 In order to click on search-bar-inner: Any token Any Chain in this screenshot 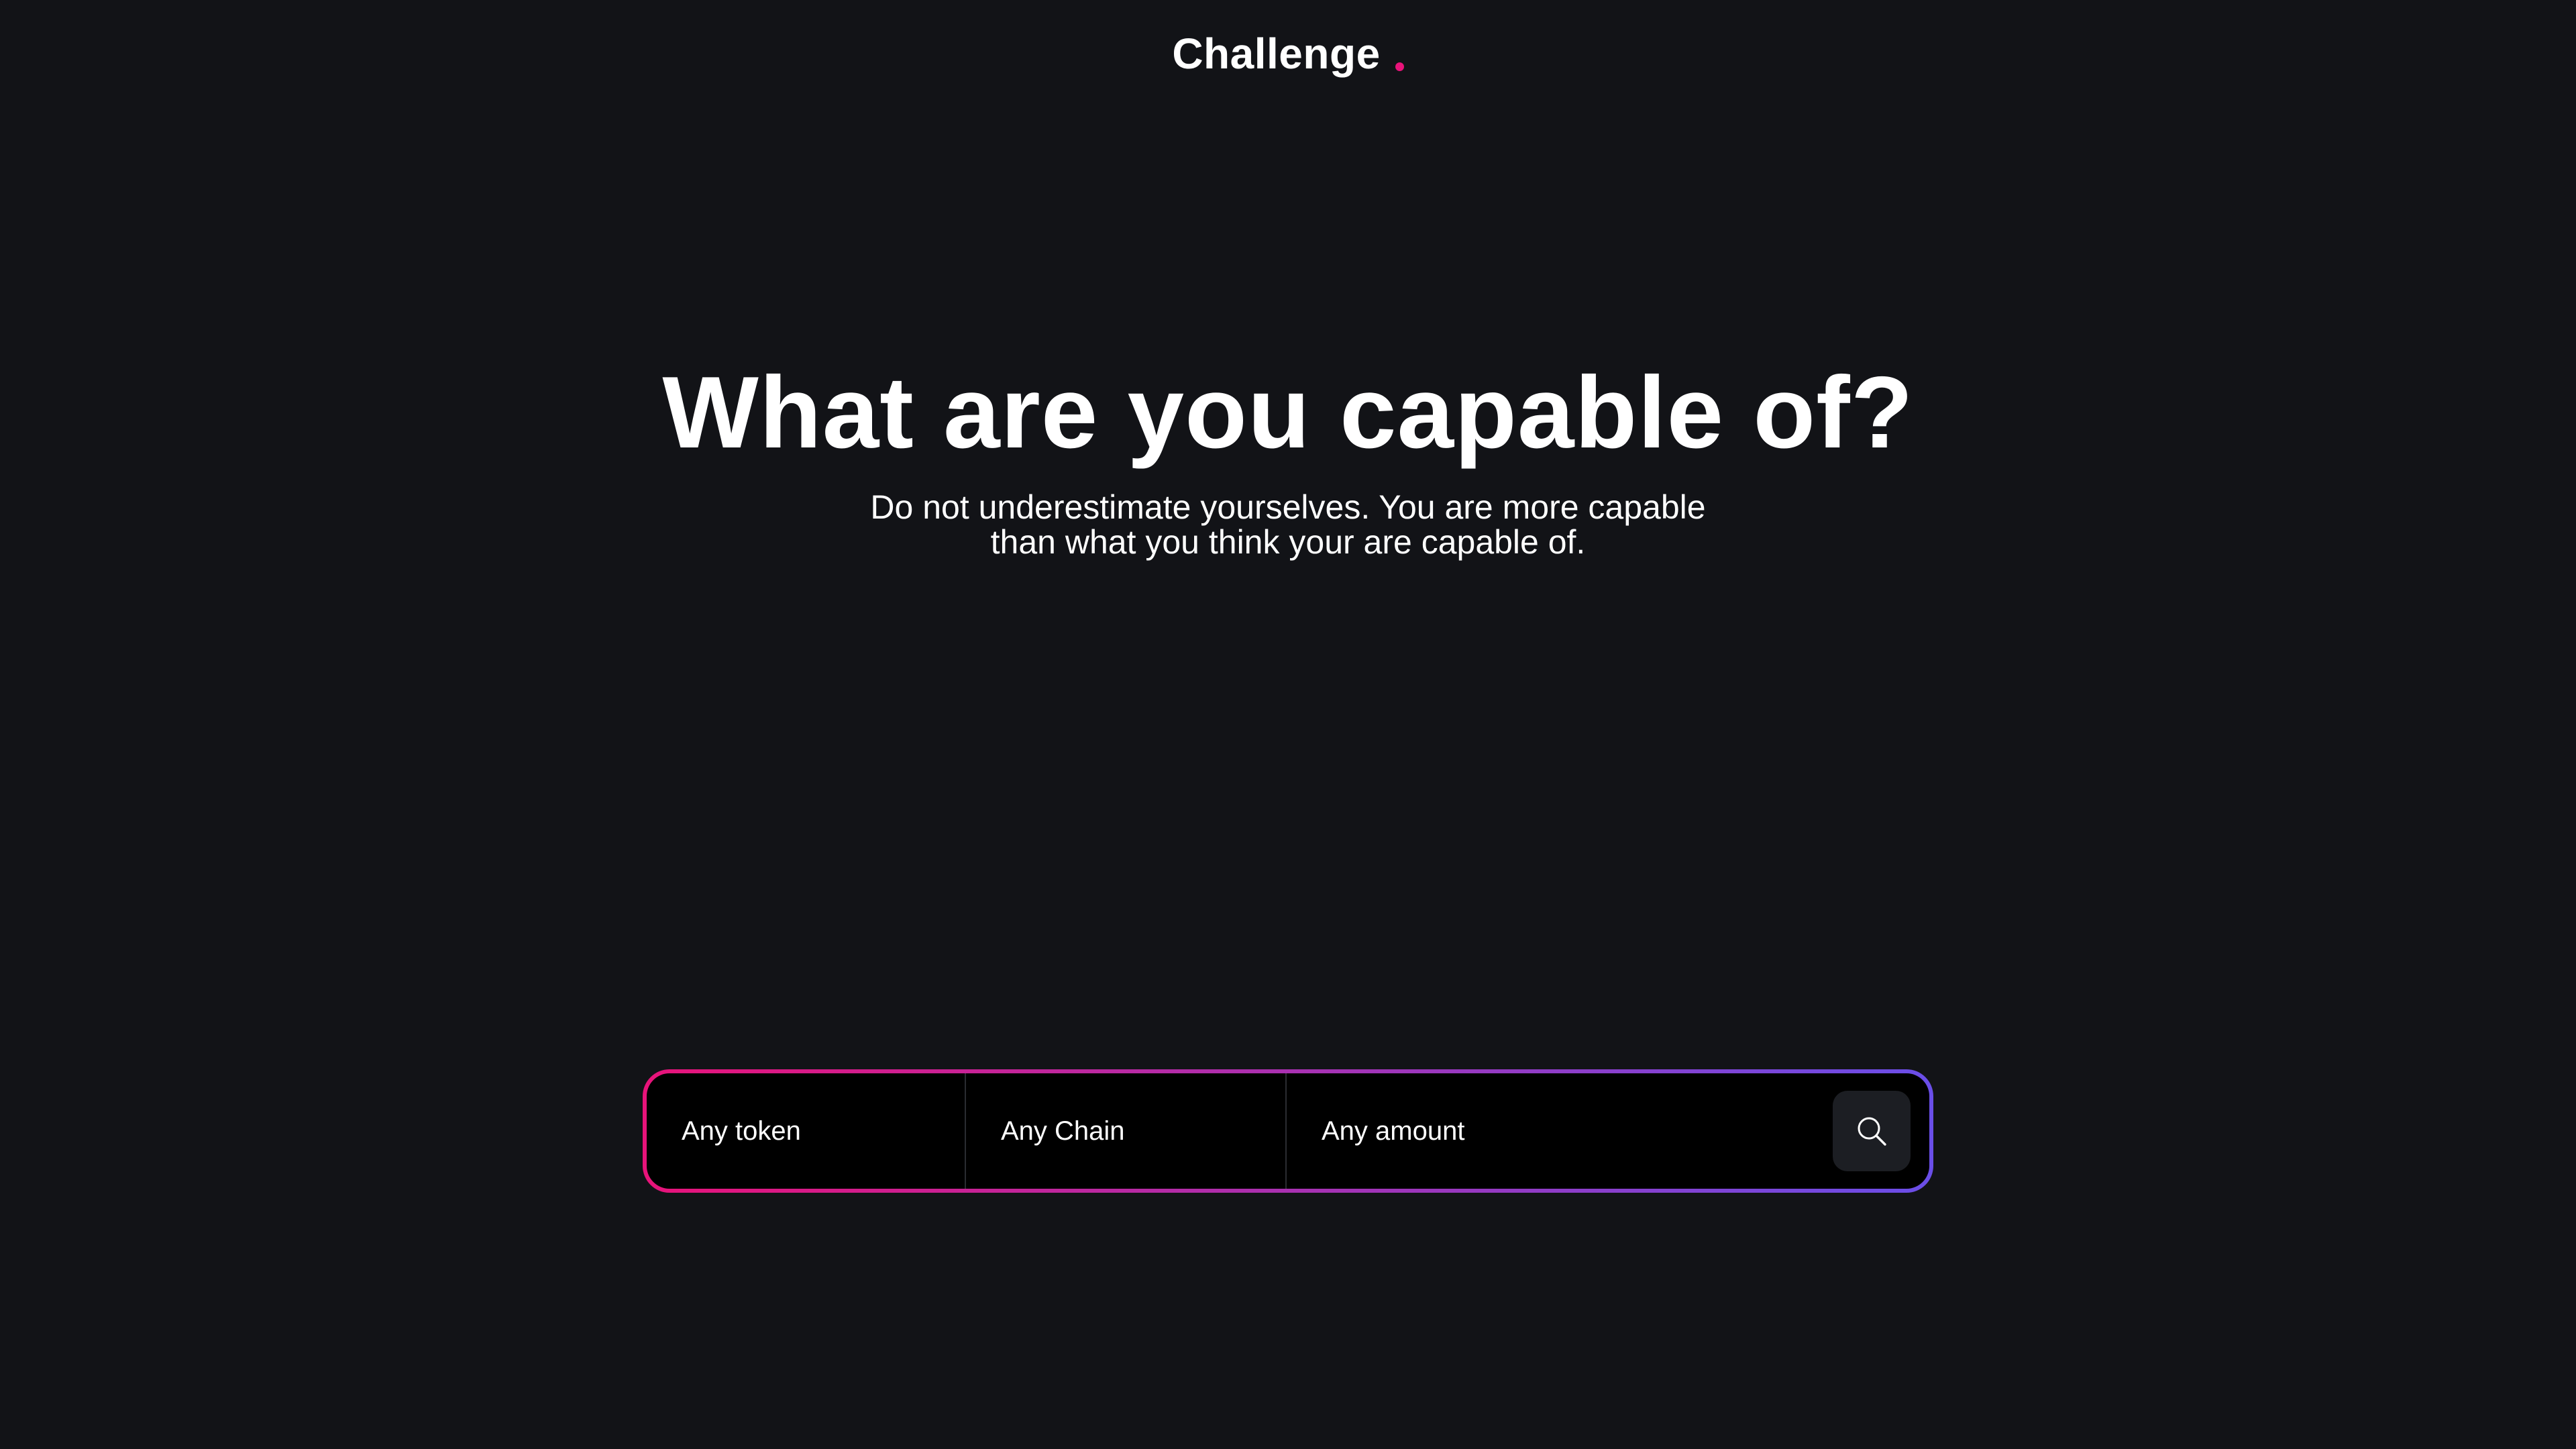, I will do `click(1288, 1131)`.